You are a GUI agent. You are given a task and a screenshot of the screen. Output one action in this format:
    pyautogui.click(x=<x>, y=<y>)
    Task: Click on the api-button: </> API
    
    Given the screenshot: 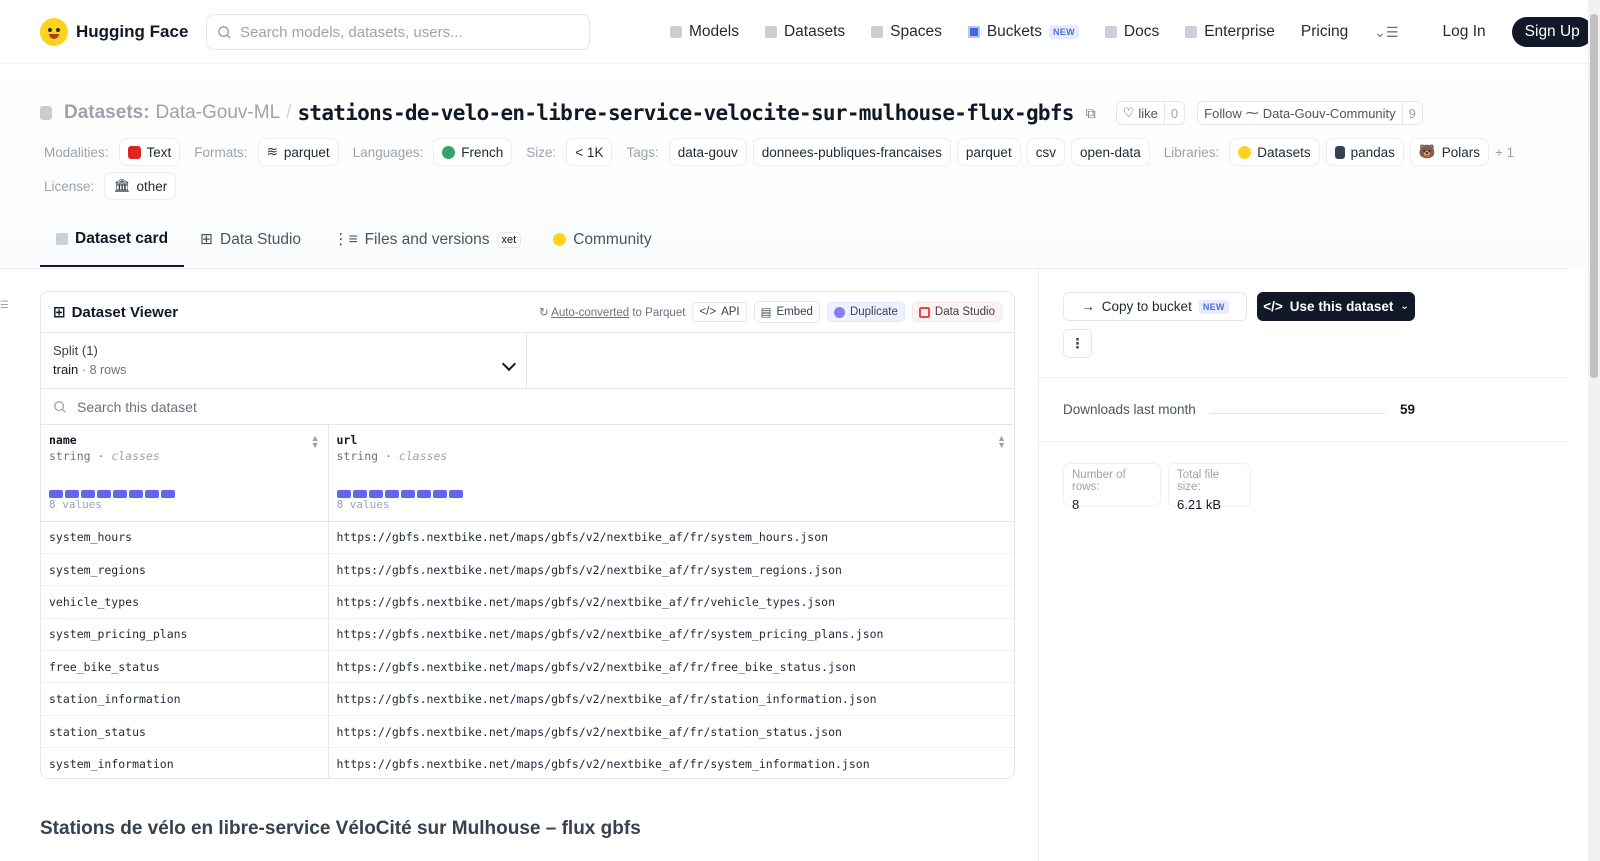 What is the action you would take?
    pyautogui.click(x=719, y=312)
    